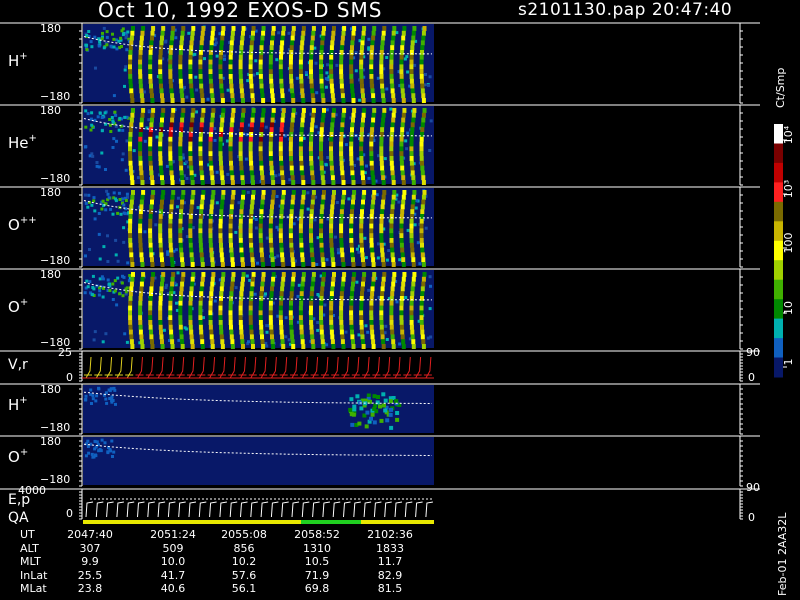  What do you see at coordinates (18, 60) in the screenshot?
I see `ion-label: H+` at bounding box center [18, 60].